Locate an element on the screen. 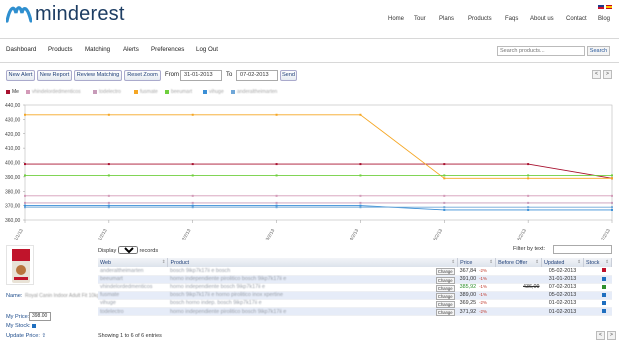 This screenshot has height=347, width=619. menu-dashboard: Dashboard is located at coordinates (21, 49).